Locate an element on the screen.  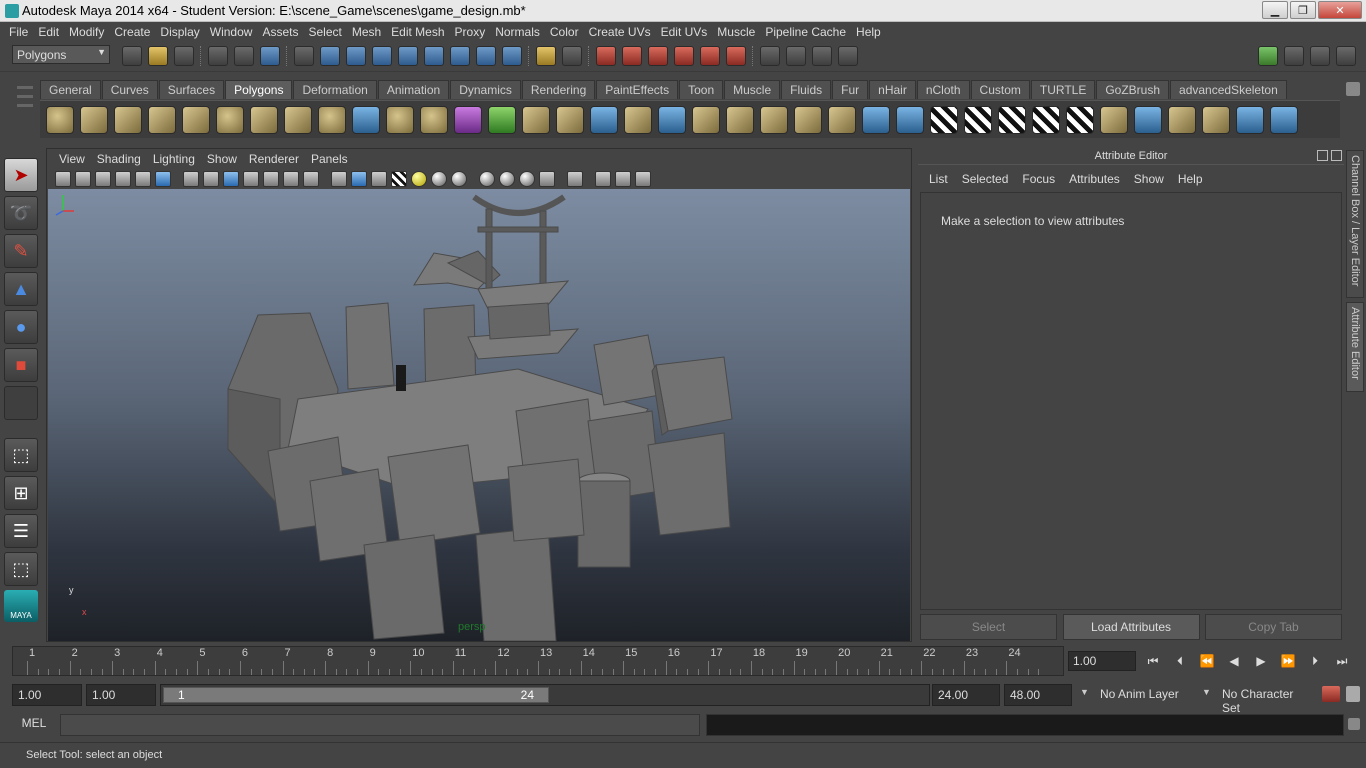
bevel-icon is located at coordinates (774, 119).